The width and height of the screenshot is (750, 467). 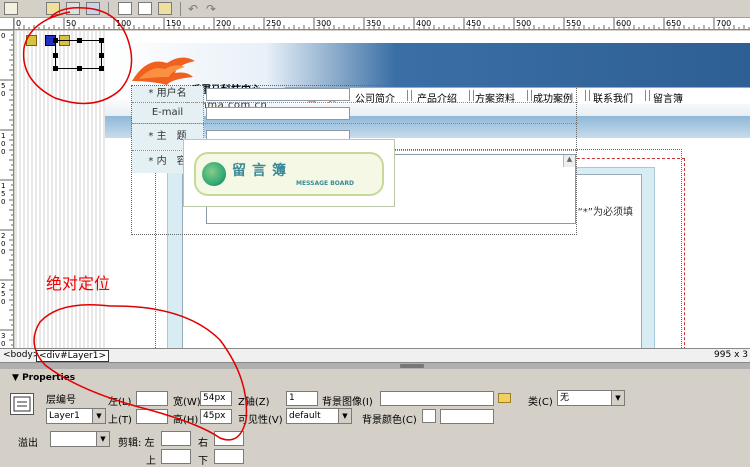 What do you see at coordinates (305, 416) in the screenshot?
I see `visibility-value: default` at bounding box center [305, 416].